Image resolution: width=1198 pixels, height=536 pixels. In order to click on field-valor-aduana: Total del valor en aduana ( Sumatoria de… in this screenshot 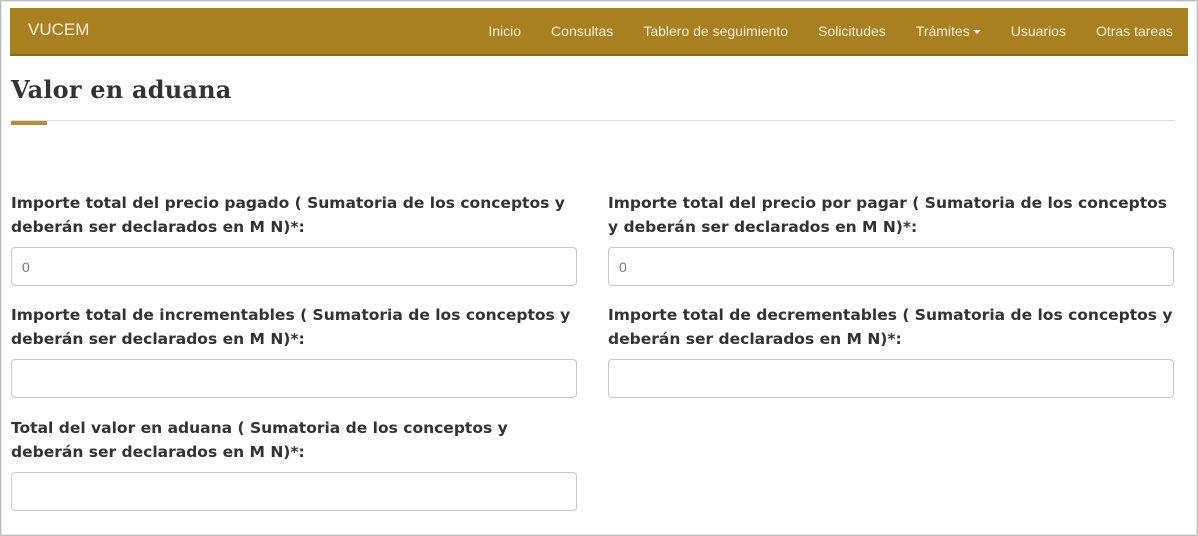, I will do `click(295, 463)`.